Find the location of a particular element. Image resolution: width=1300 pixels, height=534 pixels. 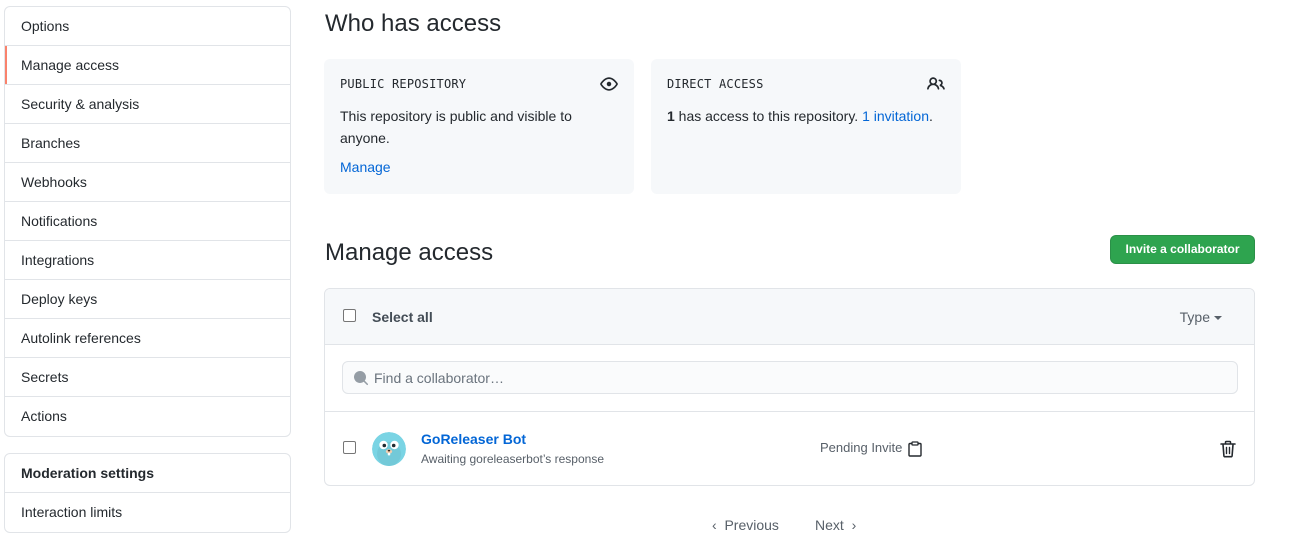

invite-collaborator-button: Invite a collaborator is located at coordinates (1182, 249).